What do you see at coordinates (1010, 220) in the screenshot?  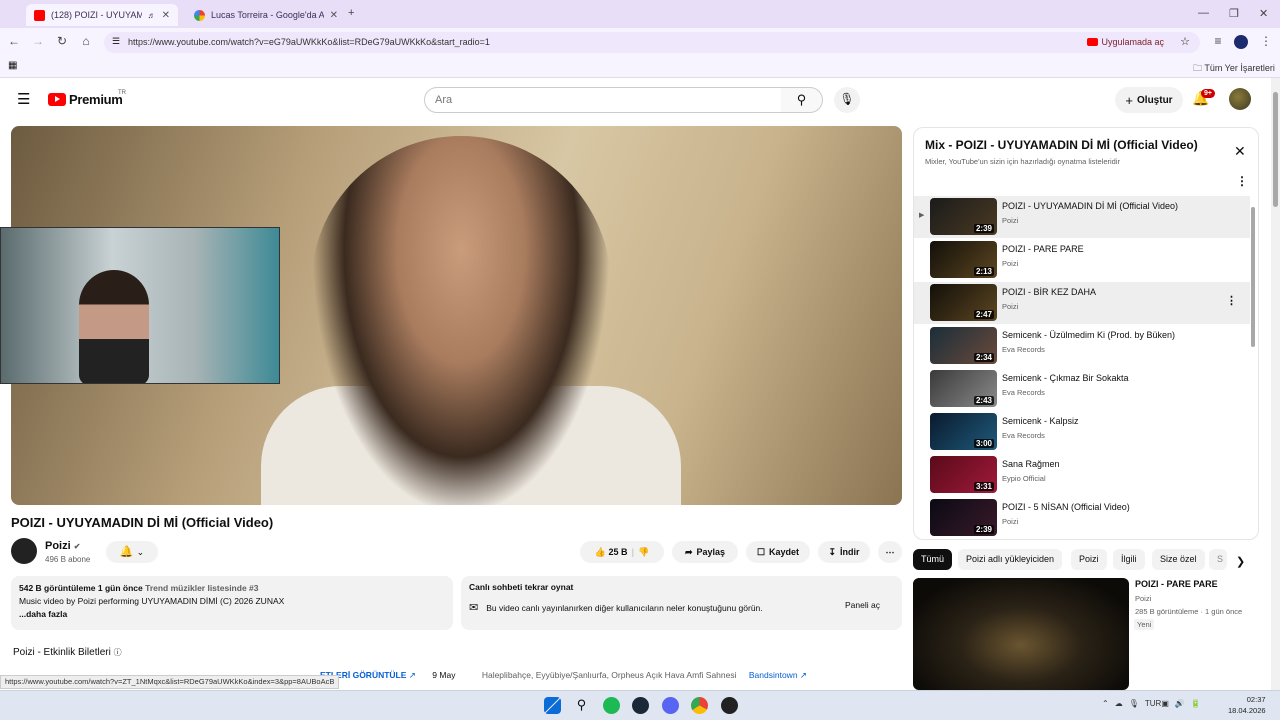 I see `item-channel: Poizi` at bounding box center [1010, 220].